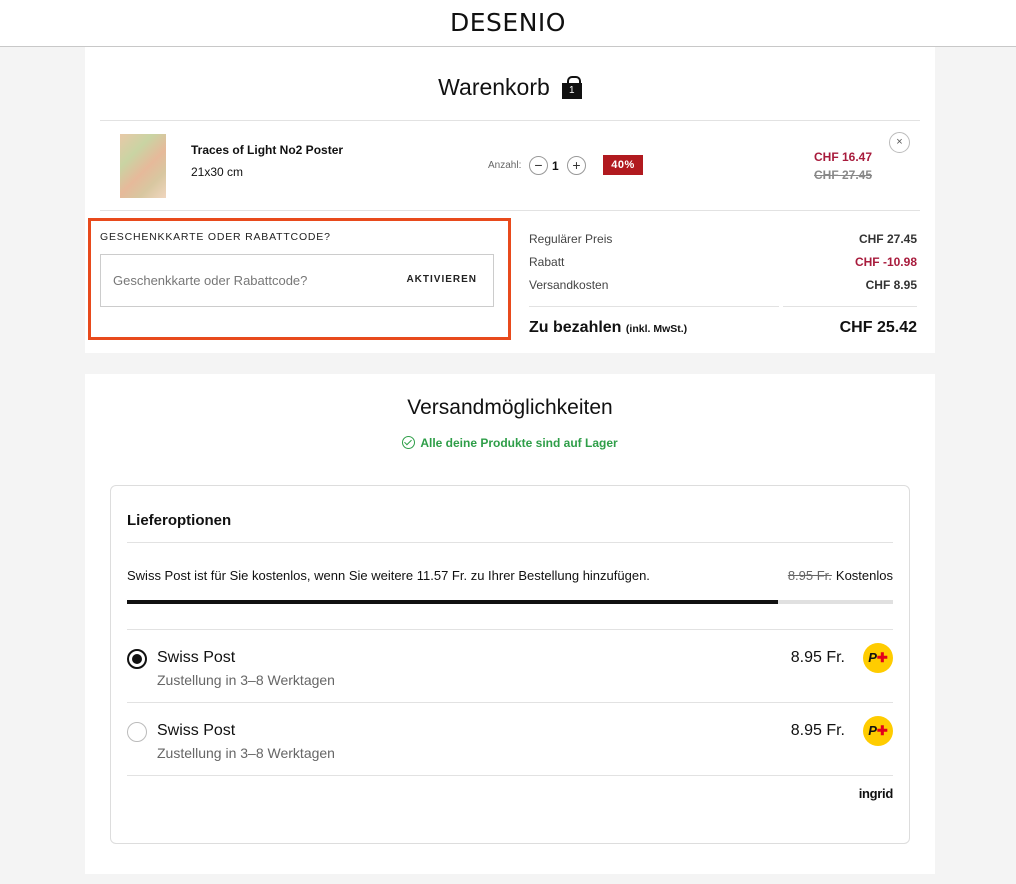  I want to click on discount-value: CHF -10.98, so click(885, 262).